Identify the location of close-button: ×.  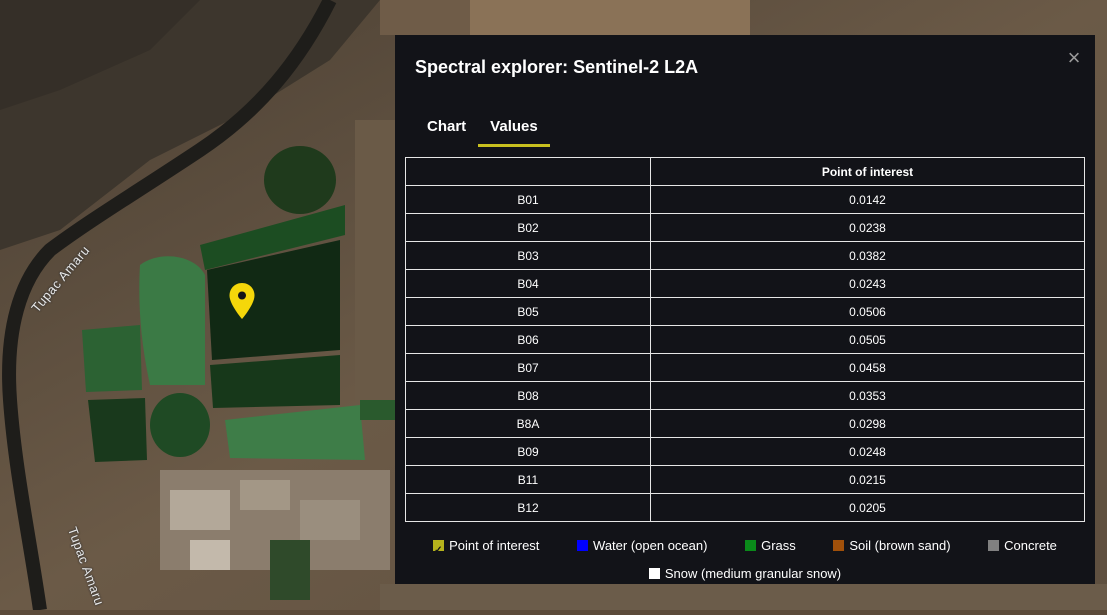
(1074, 58).